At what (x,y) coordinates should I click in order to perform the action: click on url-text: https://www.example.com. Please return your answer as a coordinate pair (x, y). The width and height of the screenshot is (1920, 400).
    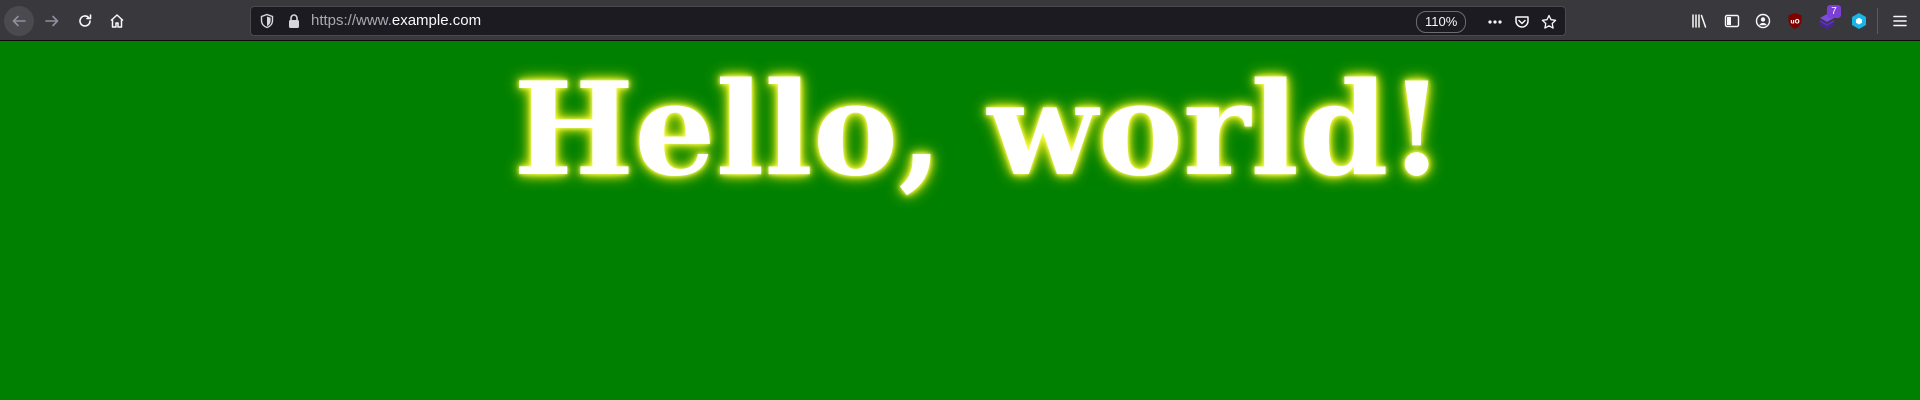
    Looking at the image, I should click on (396, 21).